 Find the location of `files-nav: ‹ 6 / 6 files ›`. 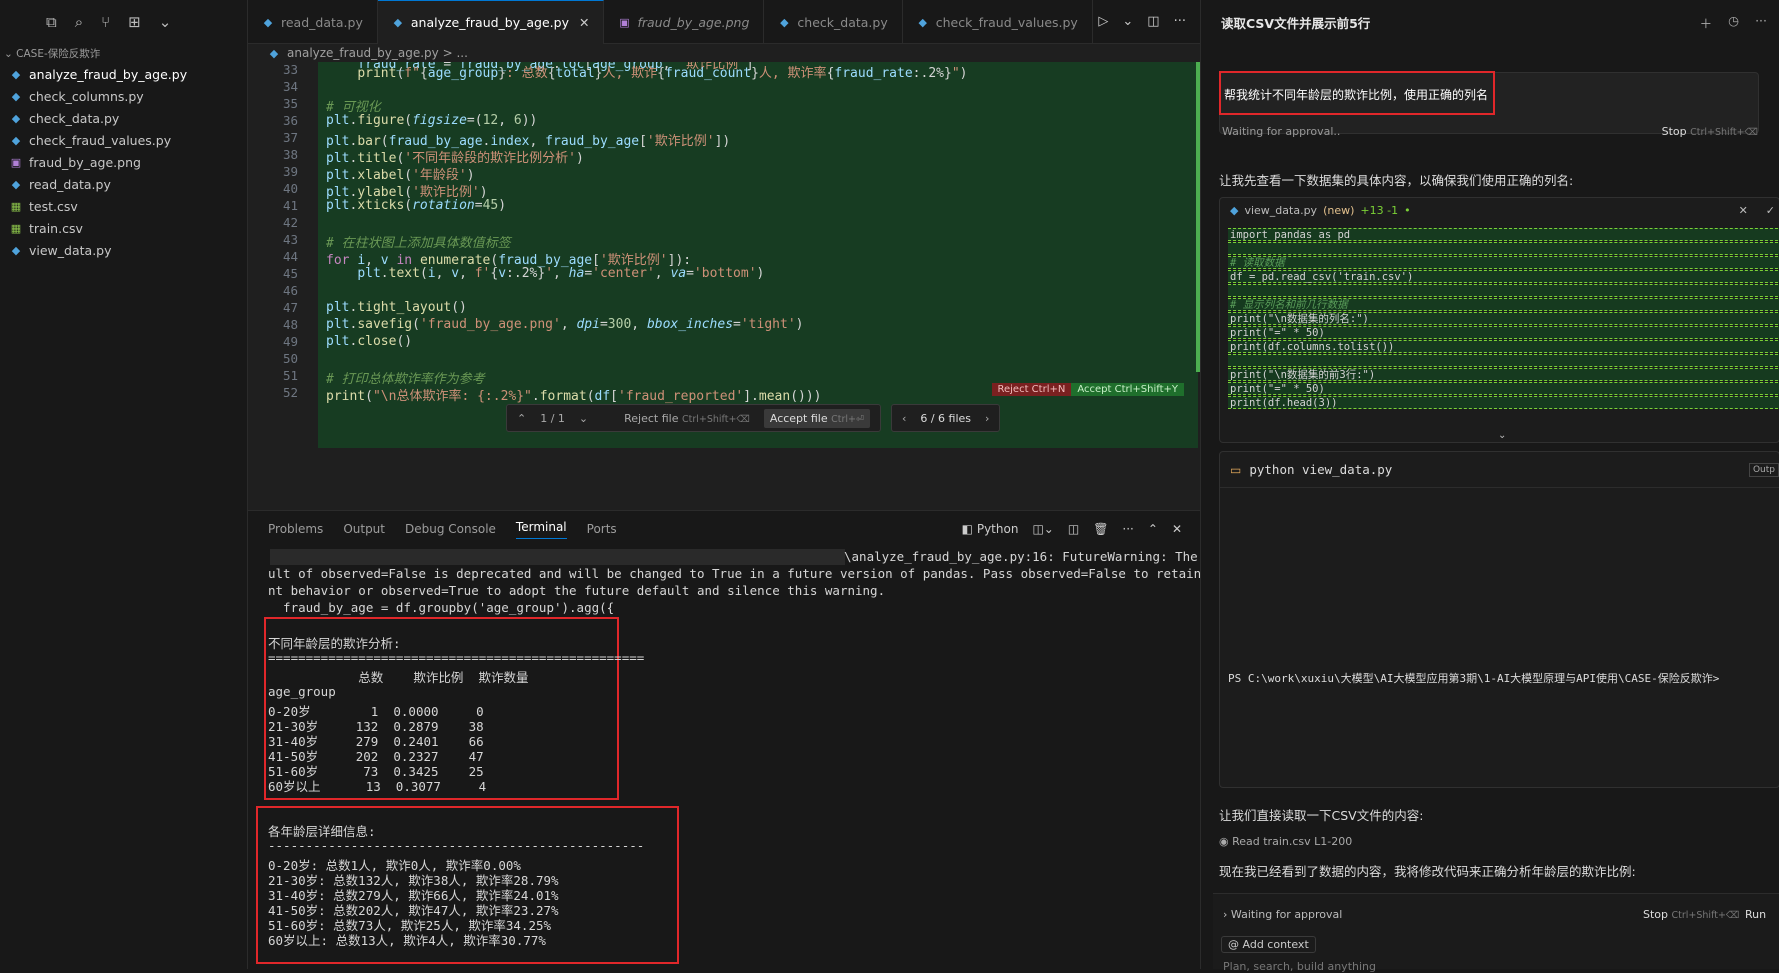

files-nav: ‹ 6 / 6 files › is located at coordinates (945, 418).